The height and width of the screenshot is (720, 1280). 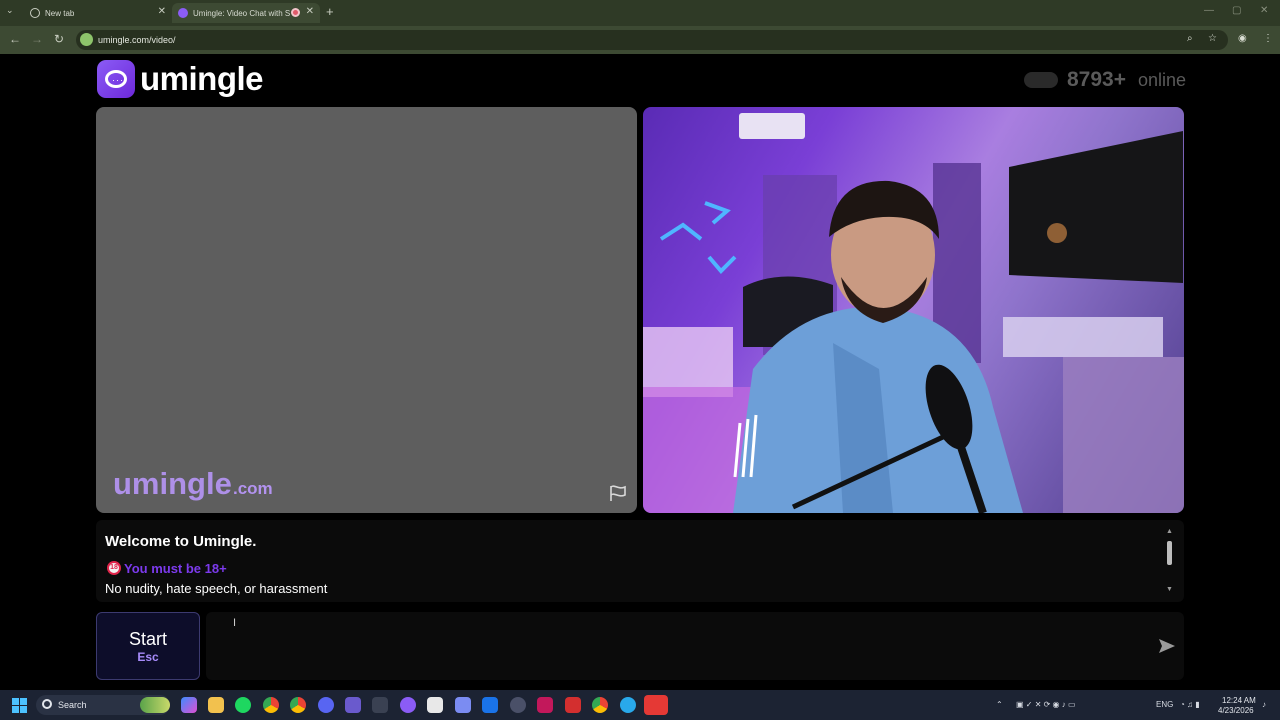 I want to click on tab-title: New tab, so click(x=60, y=13).